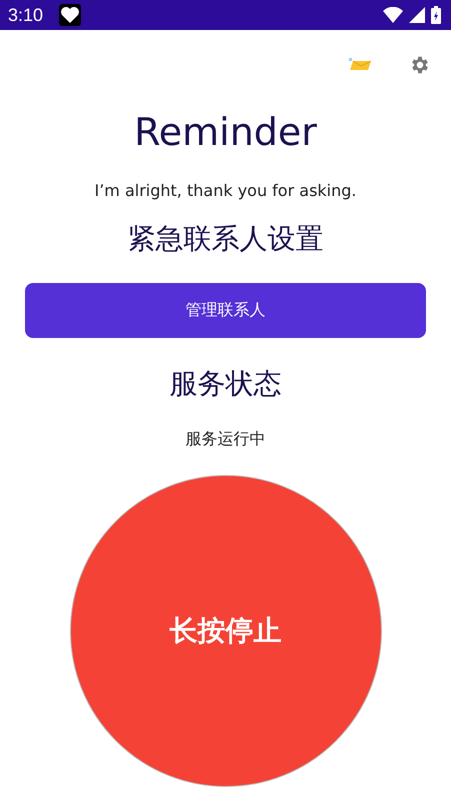 This screenshot has width=451, height=802. What do you see at coordinates (226, 384) in the screenshot?
I see `service-heading: 服务状态` at bounding box center [226, 384].